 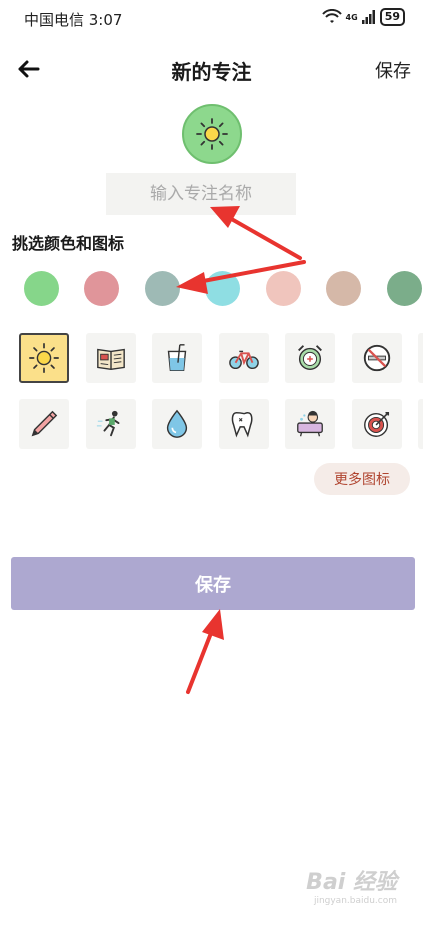 What do you see at coordinates (211, 72) in the screenshot?
I see `page-title: 新的专注` at bounding box center [211, 72].